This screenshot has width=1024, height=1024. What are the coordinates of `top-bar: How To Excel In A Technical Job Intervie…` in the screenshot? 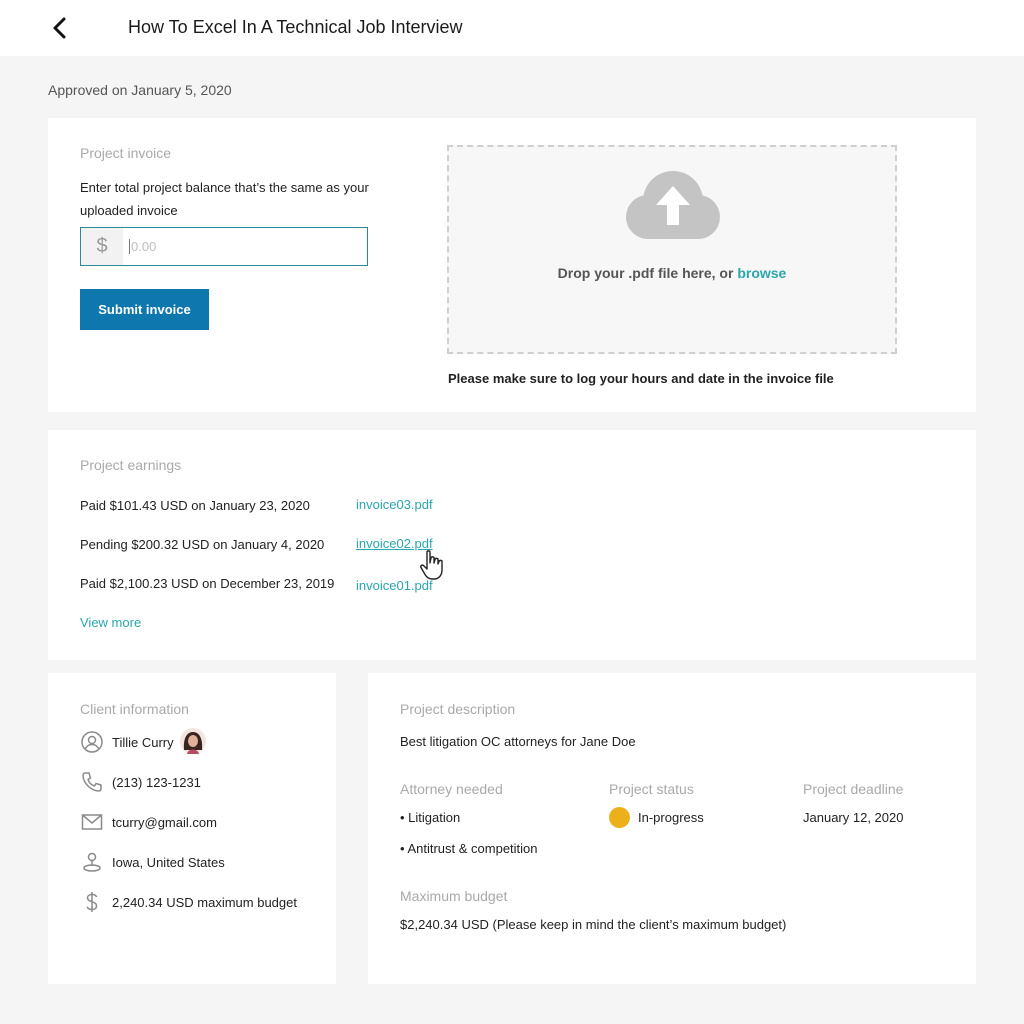 It's located at (512, 28).